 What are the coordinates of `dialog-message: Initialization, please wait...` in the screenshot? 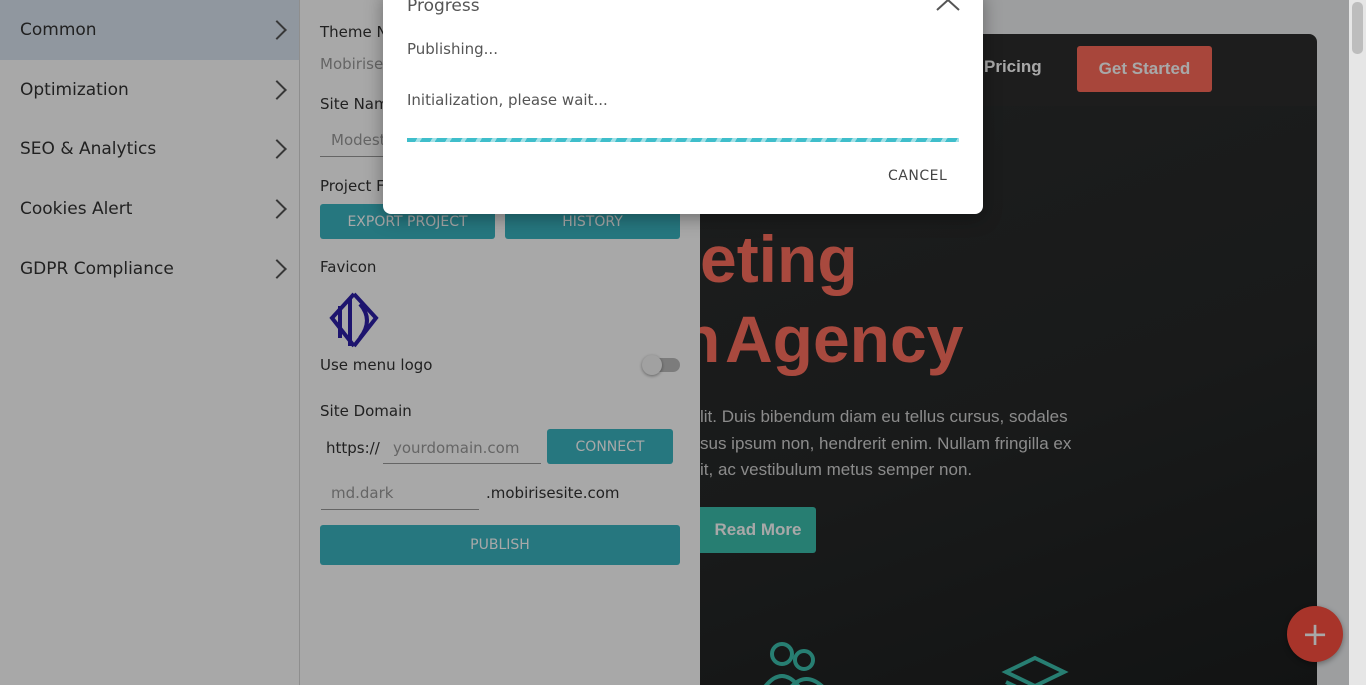 It's located at (507, 100).